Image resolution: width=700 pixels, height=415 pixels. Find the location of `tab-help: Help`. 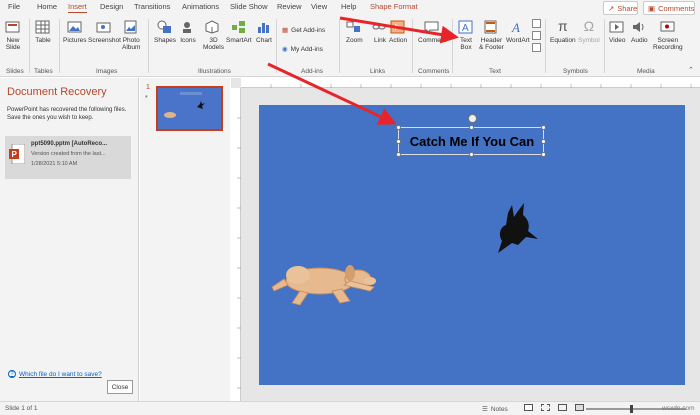

tab-help: Help is located at coordinates (348, 6).